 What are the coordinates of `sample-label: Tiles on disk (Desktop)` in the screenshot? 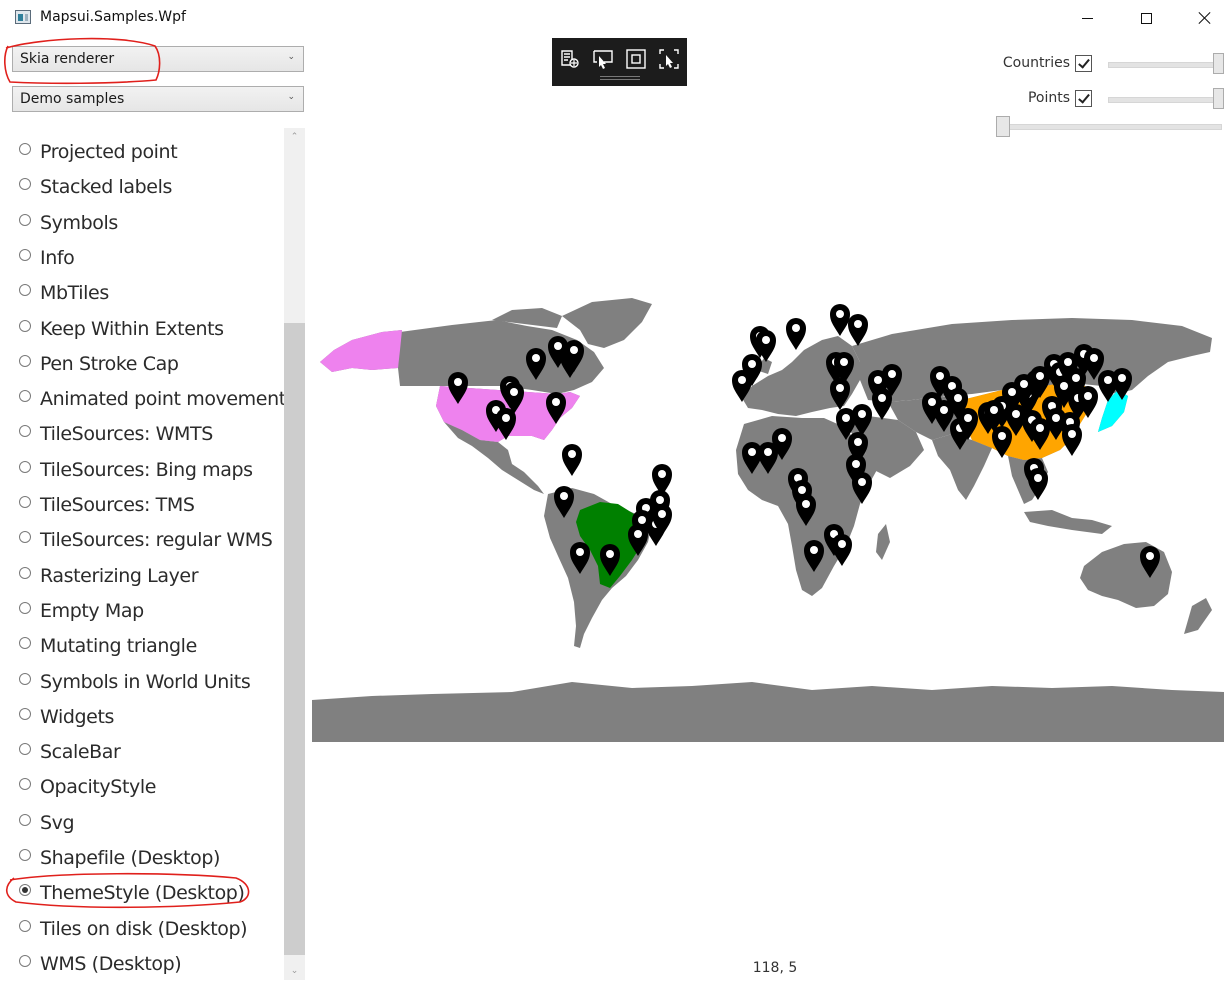 It's located at (144, 928).